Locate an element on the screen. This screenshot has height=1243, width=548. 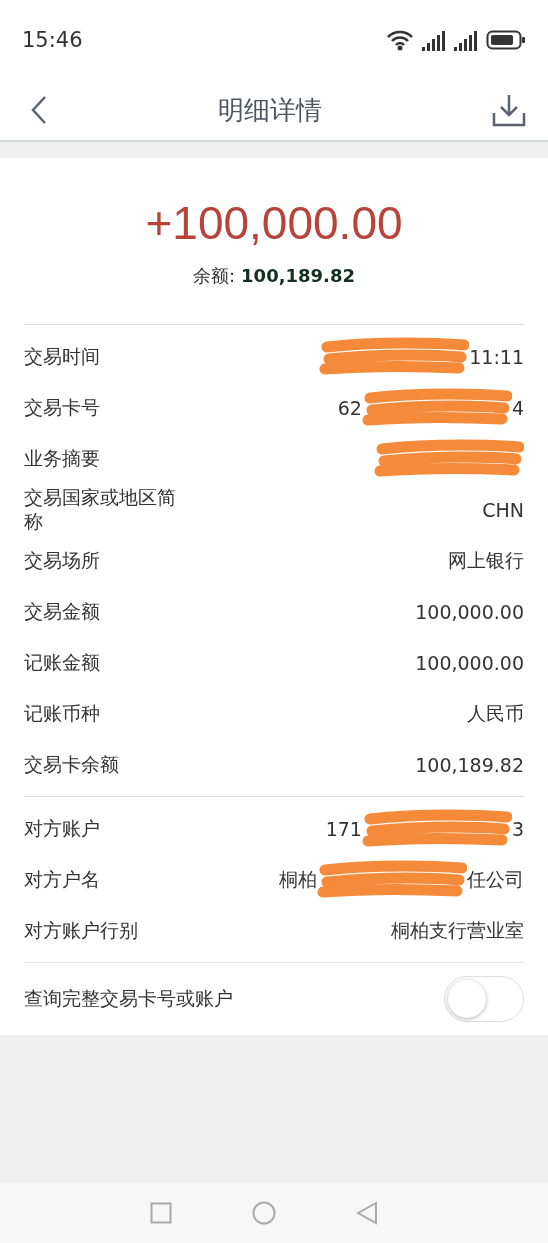
field-value: 11:11 is located at coordinates (496, 356).